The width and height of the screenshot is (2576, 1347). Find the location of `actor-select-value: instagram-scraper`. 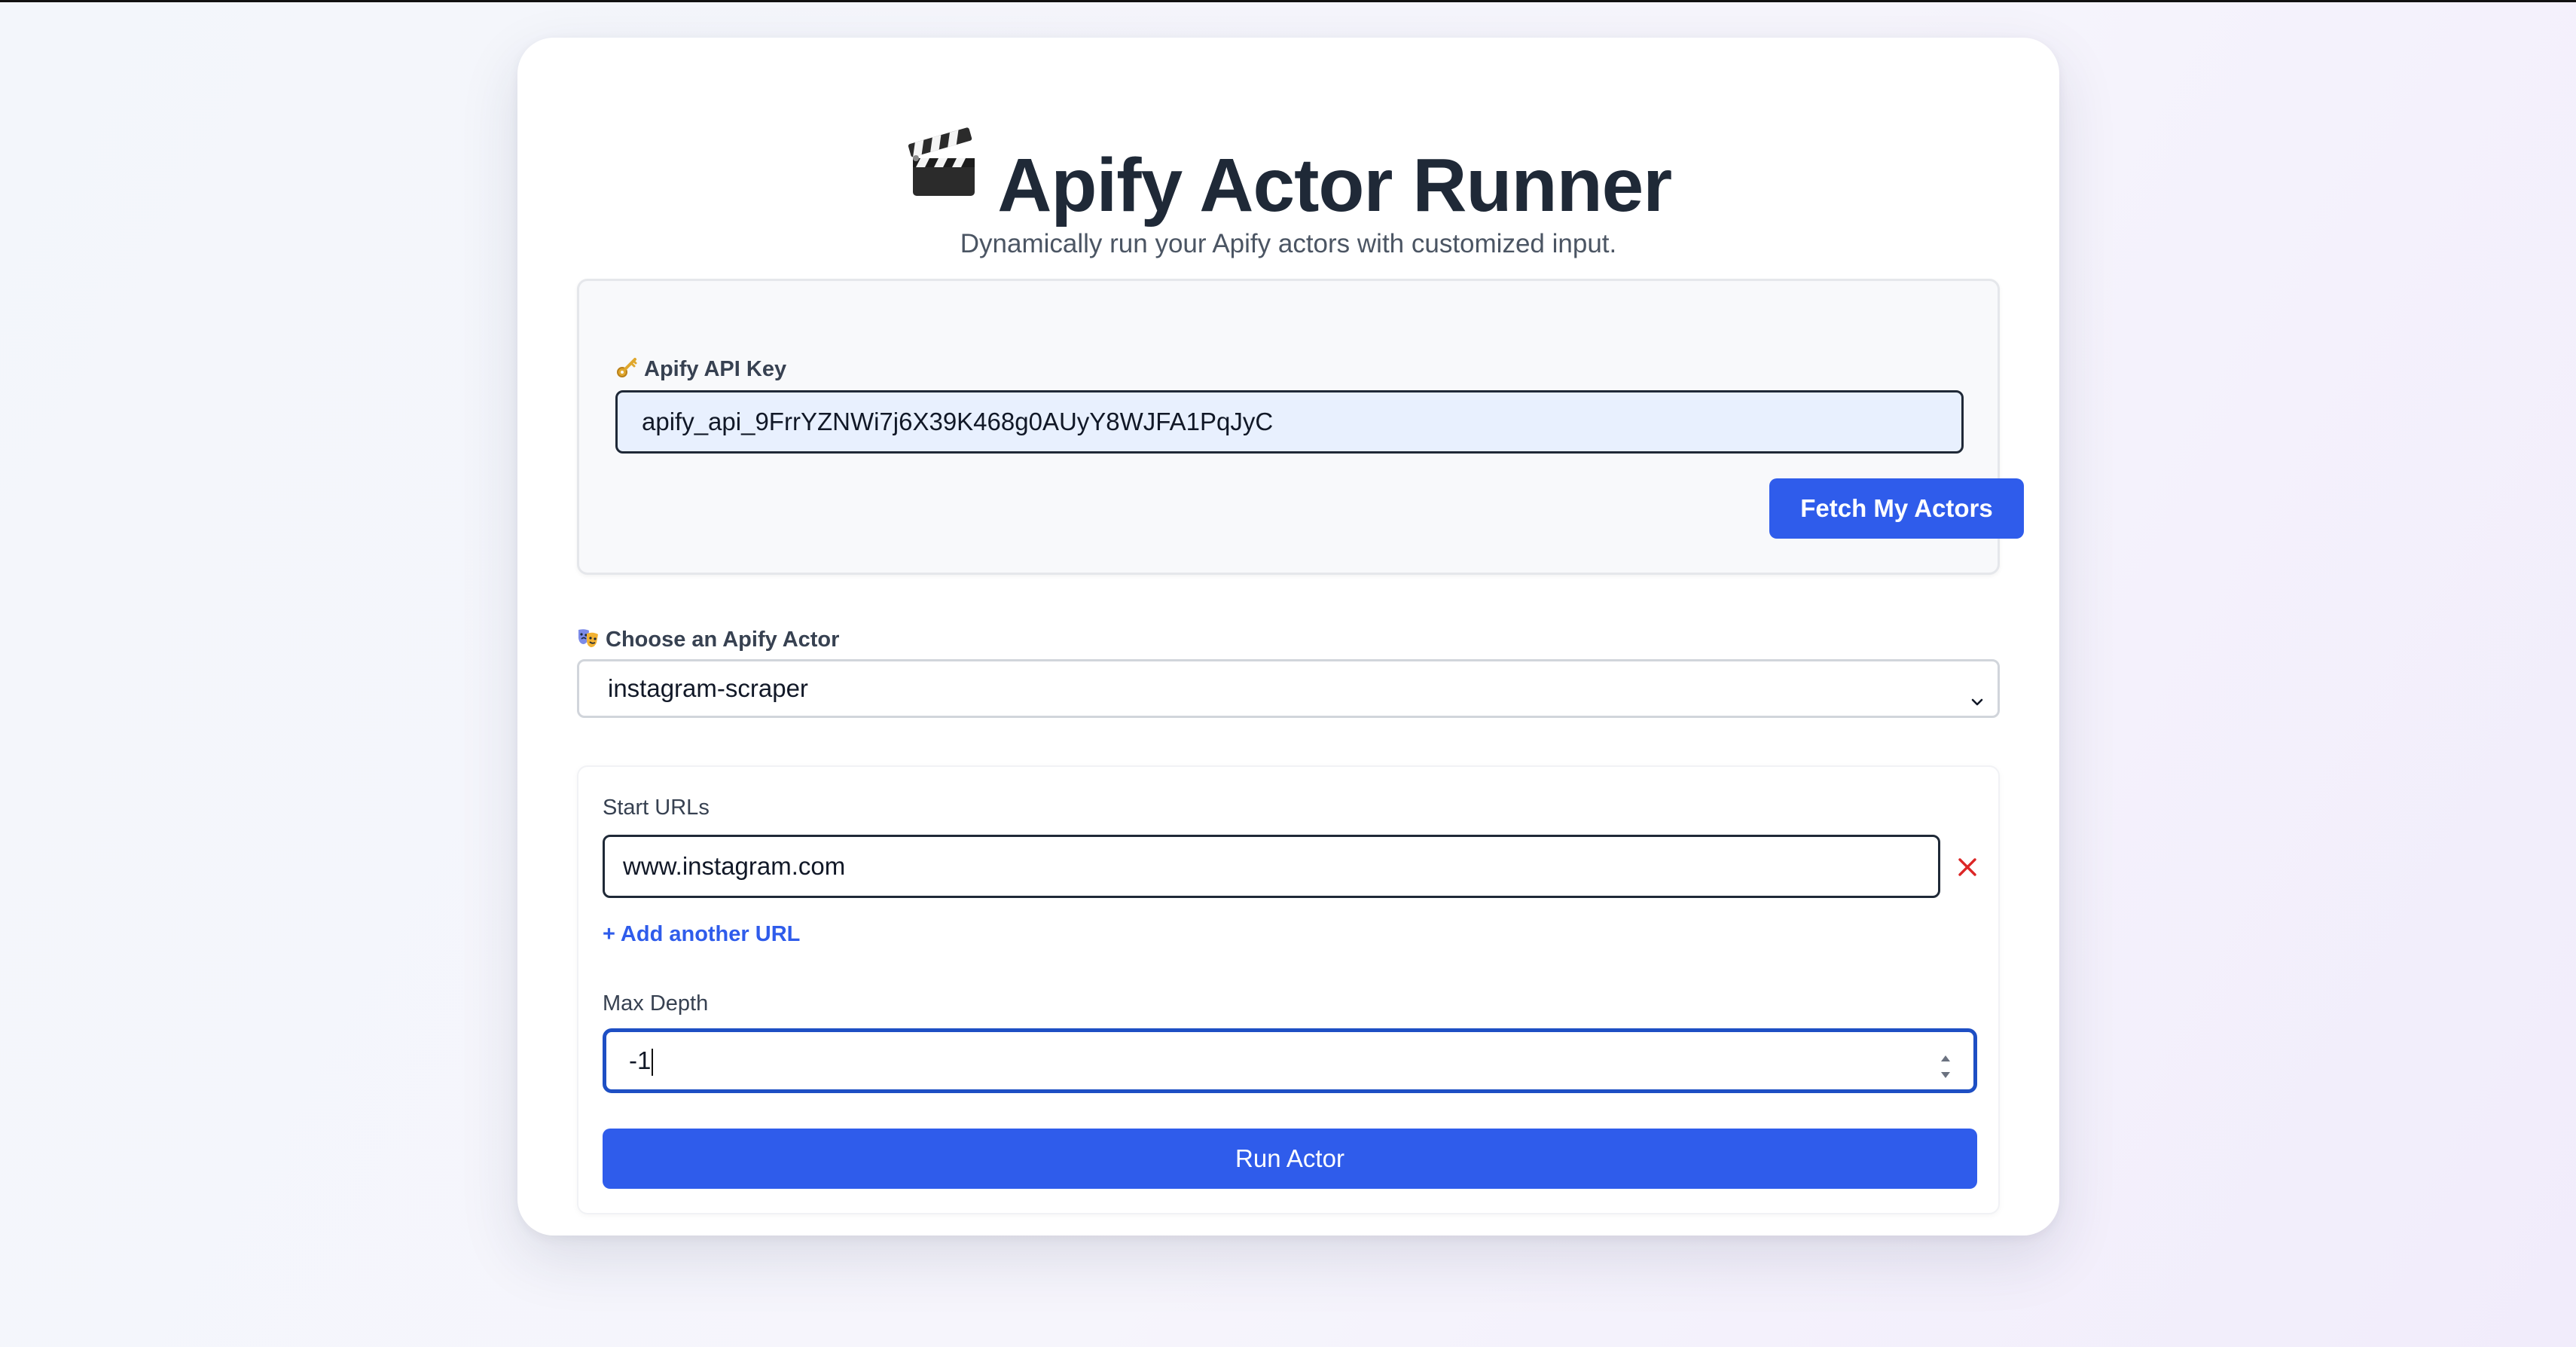

actor-select-value: instagram-scraper is located at coordinates (708, 688).